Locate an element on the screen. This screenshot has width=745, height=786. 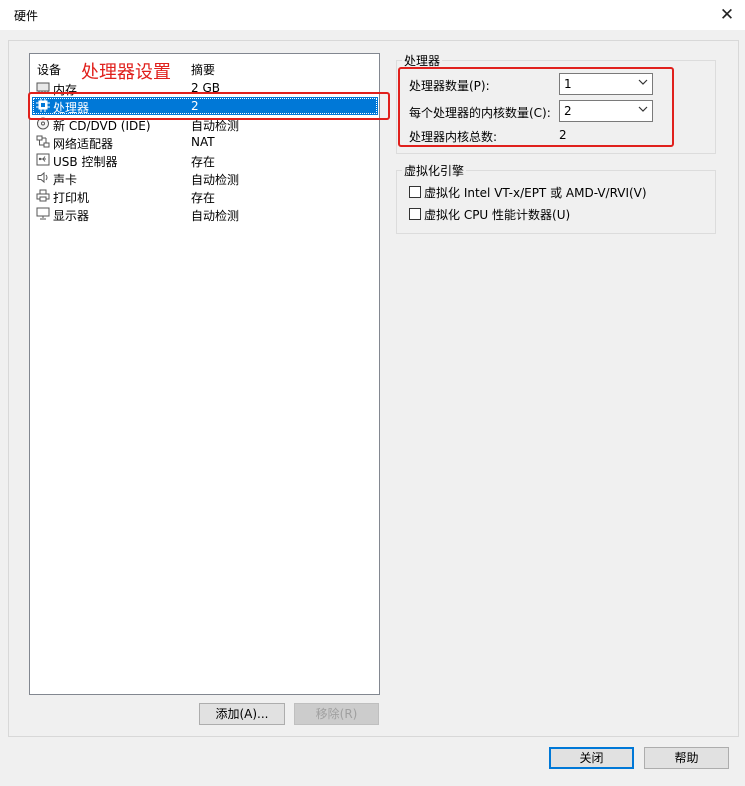
usb-icon is located at coordinates (43, 159).